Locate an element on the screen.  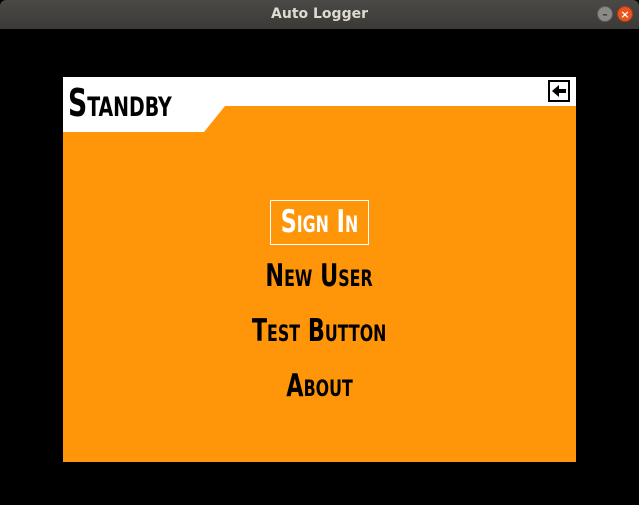
close-button: × is located at coordinates (625, 14).